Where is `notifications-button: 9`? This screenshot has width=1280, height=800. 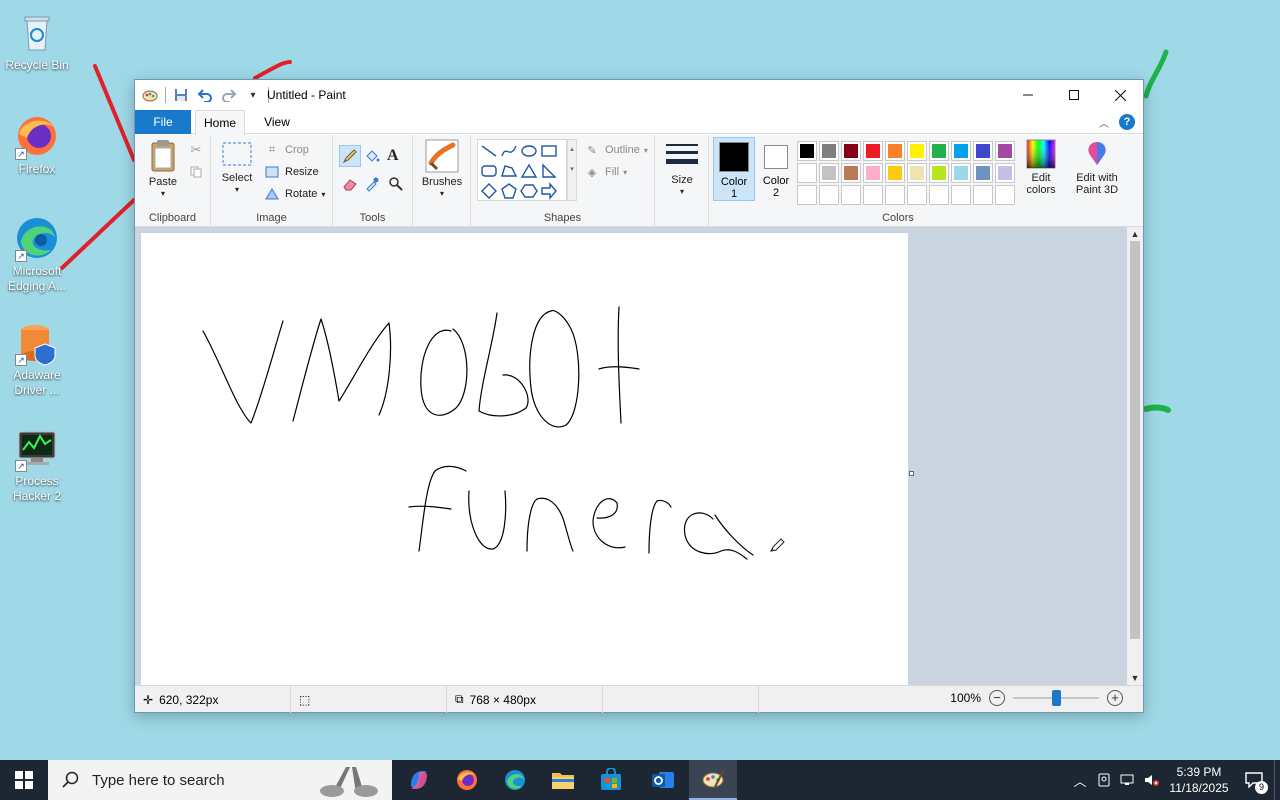 notifications-button: 9 is located at coordinates (1254, 780).